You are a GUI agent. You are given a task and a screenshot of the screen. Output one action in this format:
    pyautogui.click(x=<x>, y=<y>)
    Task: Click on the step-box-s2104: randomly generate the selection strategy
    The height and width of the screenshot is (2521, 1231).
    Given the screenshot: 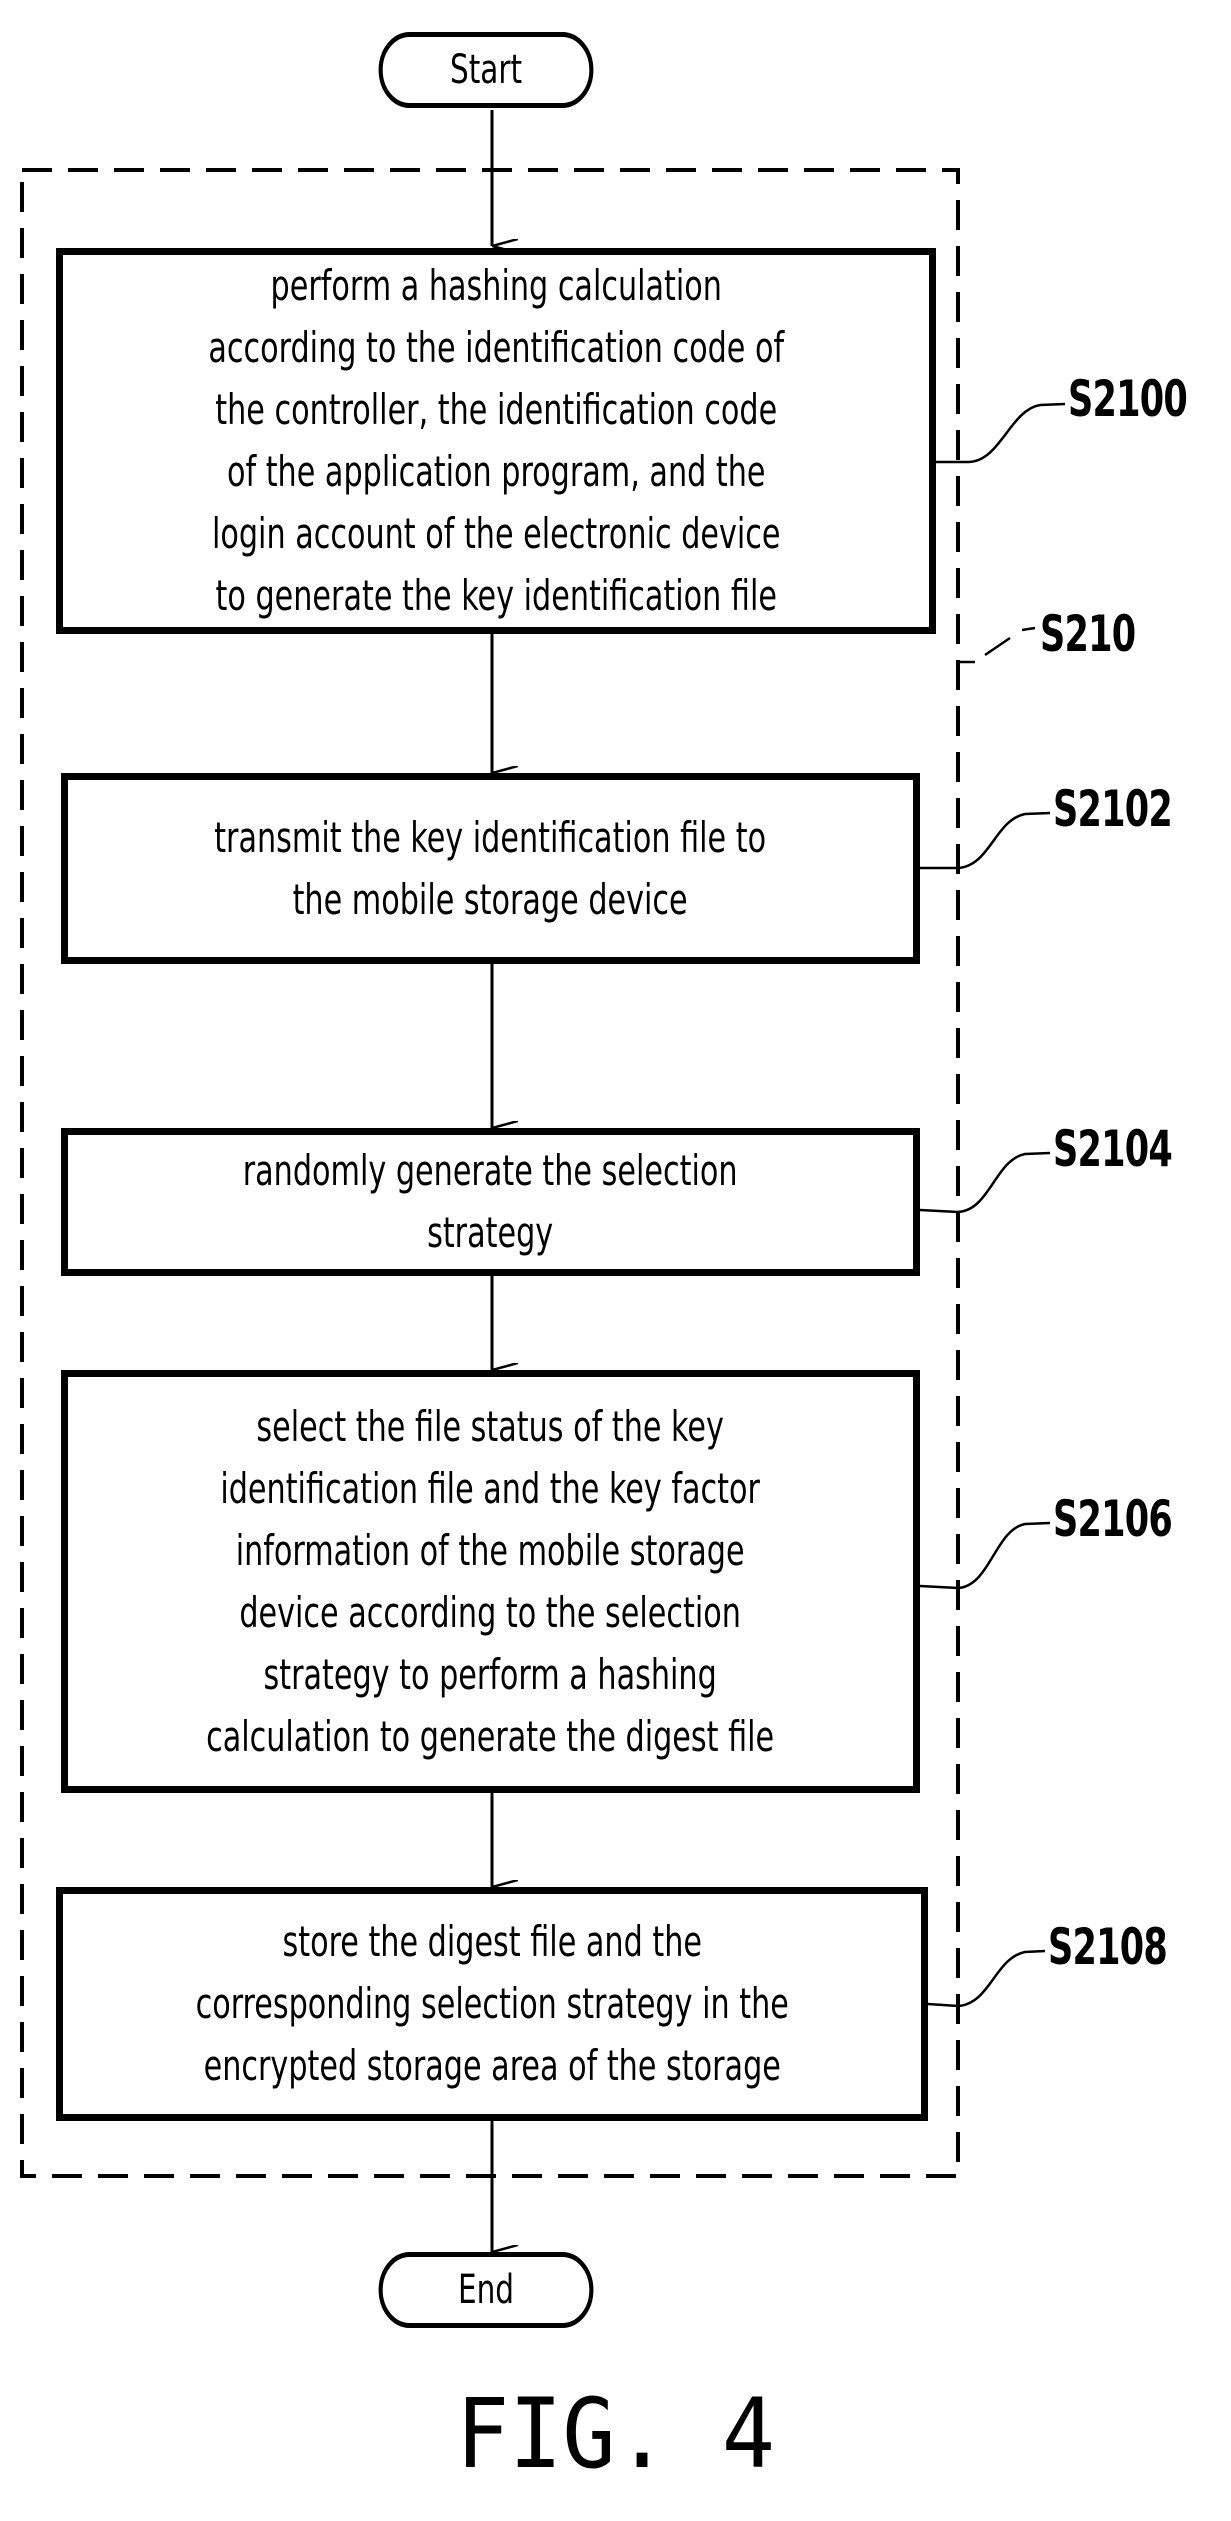 What is the action you would take?
    pyautogui.click(x=490, y=1202)
    